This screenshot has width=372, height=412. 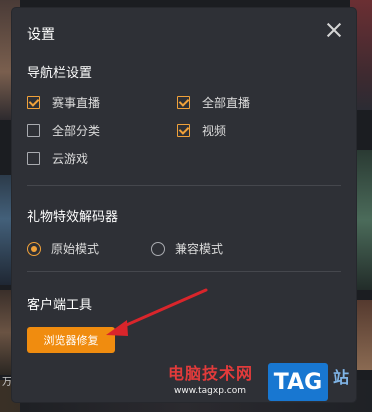 I want to click on annotation-arrow-line, so click(x=164, y=308).